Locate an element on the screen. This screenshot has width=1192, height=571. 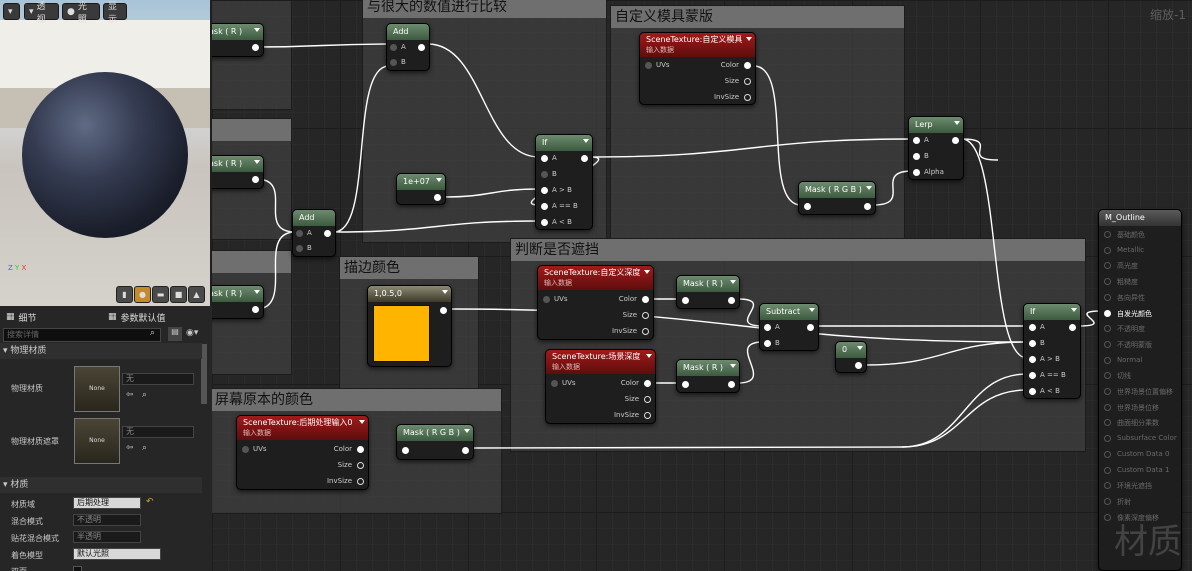
node-mask-rgb-screen: Mask ( R G B ) is located at coordinates (435, 442).